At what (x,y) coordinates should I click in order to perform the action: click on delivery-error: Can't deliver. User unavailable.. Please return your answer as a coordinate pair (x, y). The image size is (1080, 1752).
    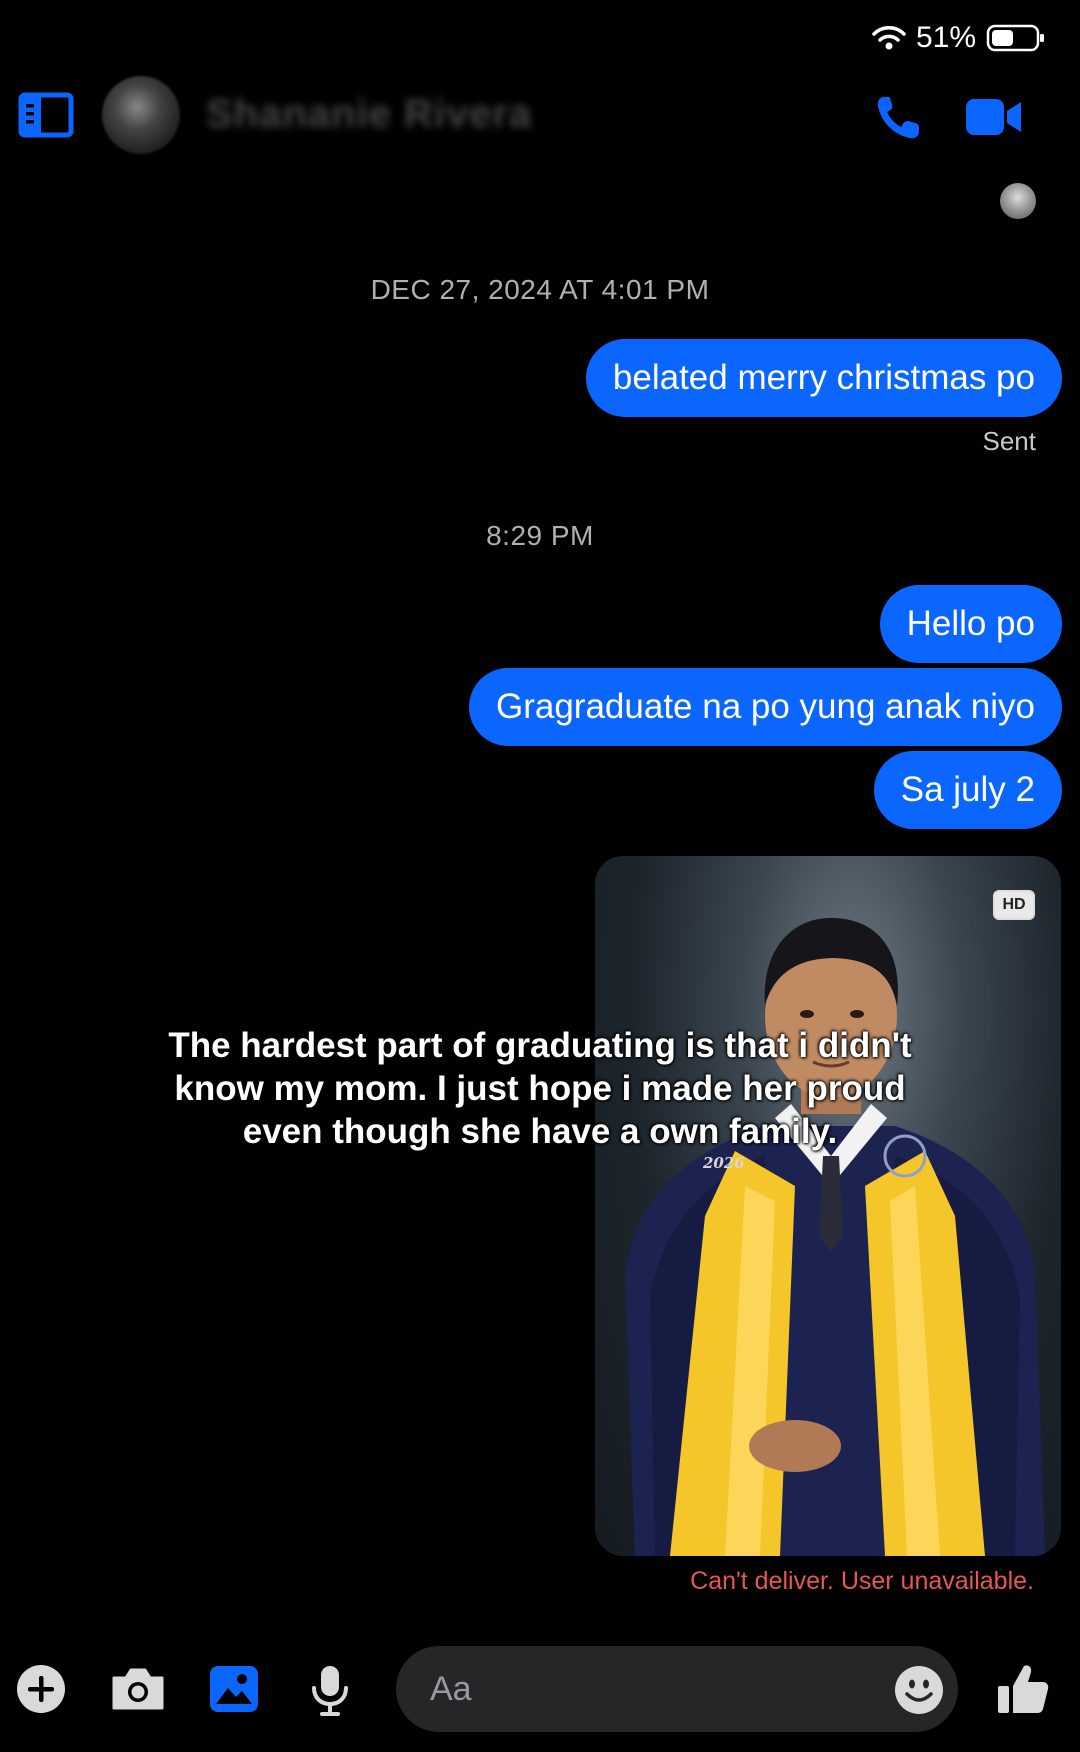
    Looking at the image, I should click on (862, 1581).